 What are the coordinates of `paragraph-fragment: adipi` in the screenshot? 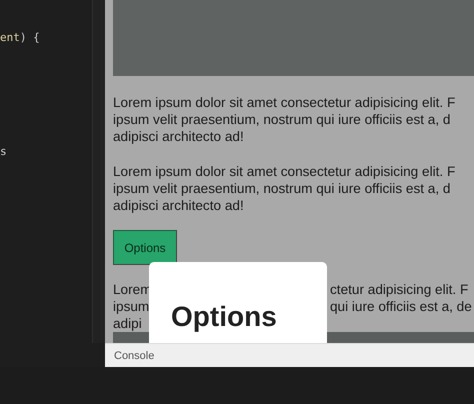 It's located at (127, 323).